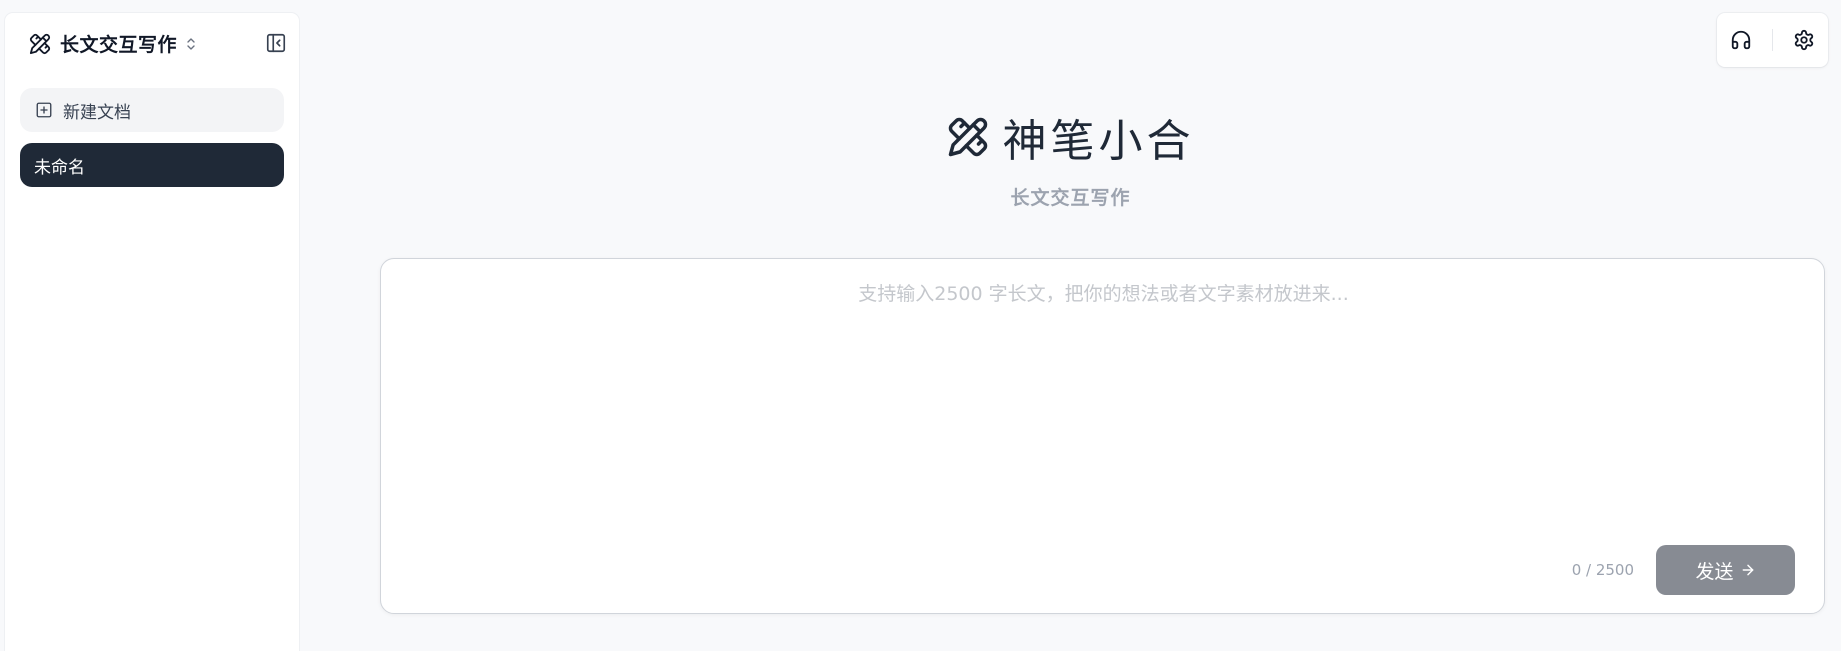  What do you see at coordinates (191, 43) in the screenshot?
I see `chevron-up-down-icon` at bounding box center [191, 43].